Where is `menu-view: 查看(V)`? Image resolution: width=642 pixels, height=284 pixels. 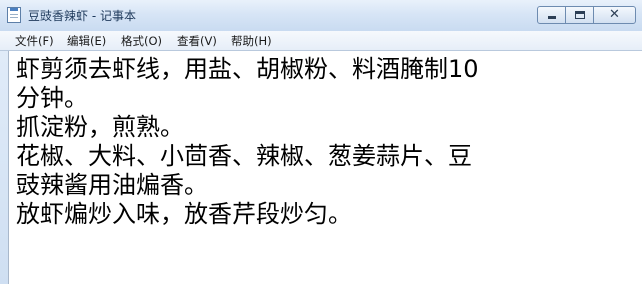 menu-view: 查看(V) is located at coordinates (197, 41).